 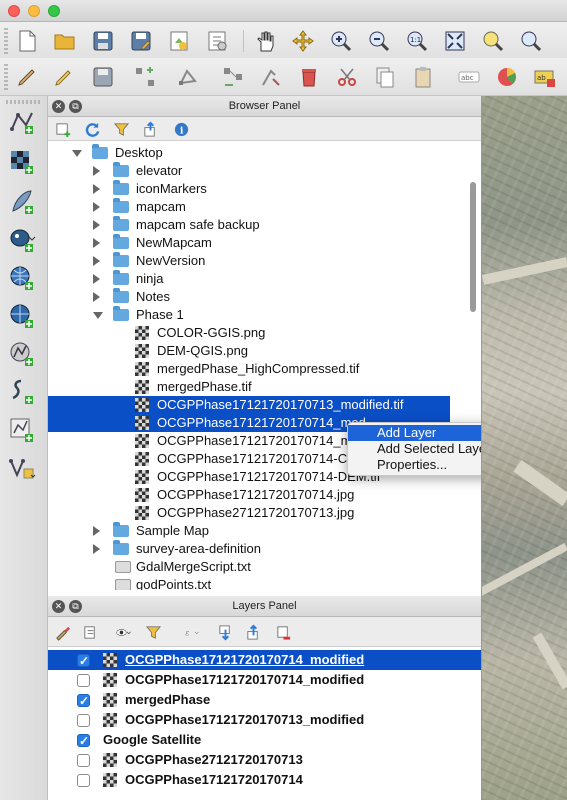 What do you see at coordinates (264, 760) in the screenshot?
I see `layer-row: OCGPPhase27121720170713` at bounding box center [264, 760].